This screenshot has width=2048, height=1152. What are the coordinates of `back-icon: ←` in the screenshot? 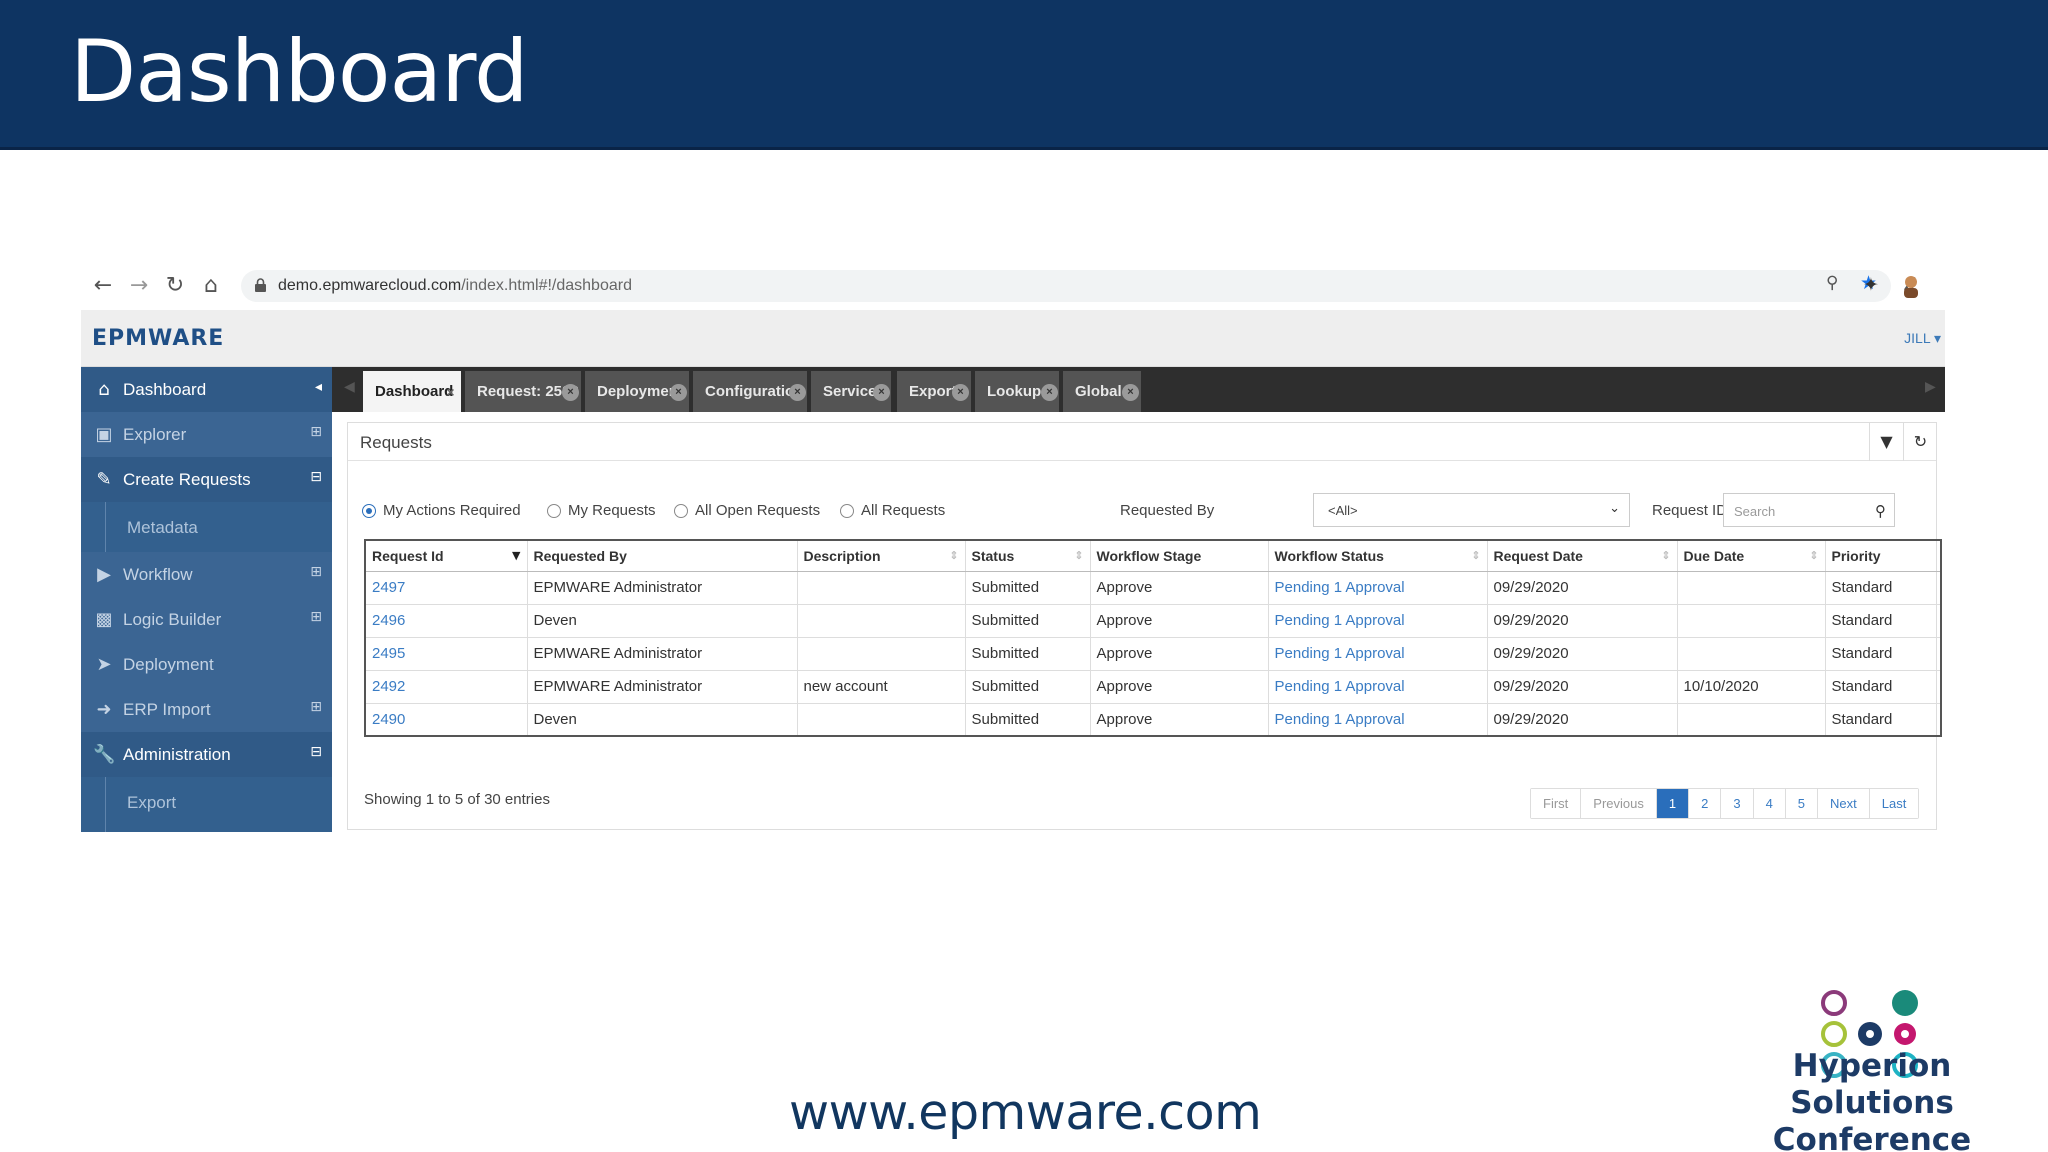 It's located at (103, 286).